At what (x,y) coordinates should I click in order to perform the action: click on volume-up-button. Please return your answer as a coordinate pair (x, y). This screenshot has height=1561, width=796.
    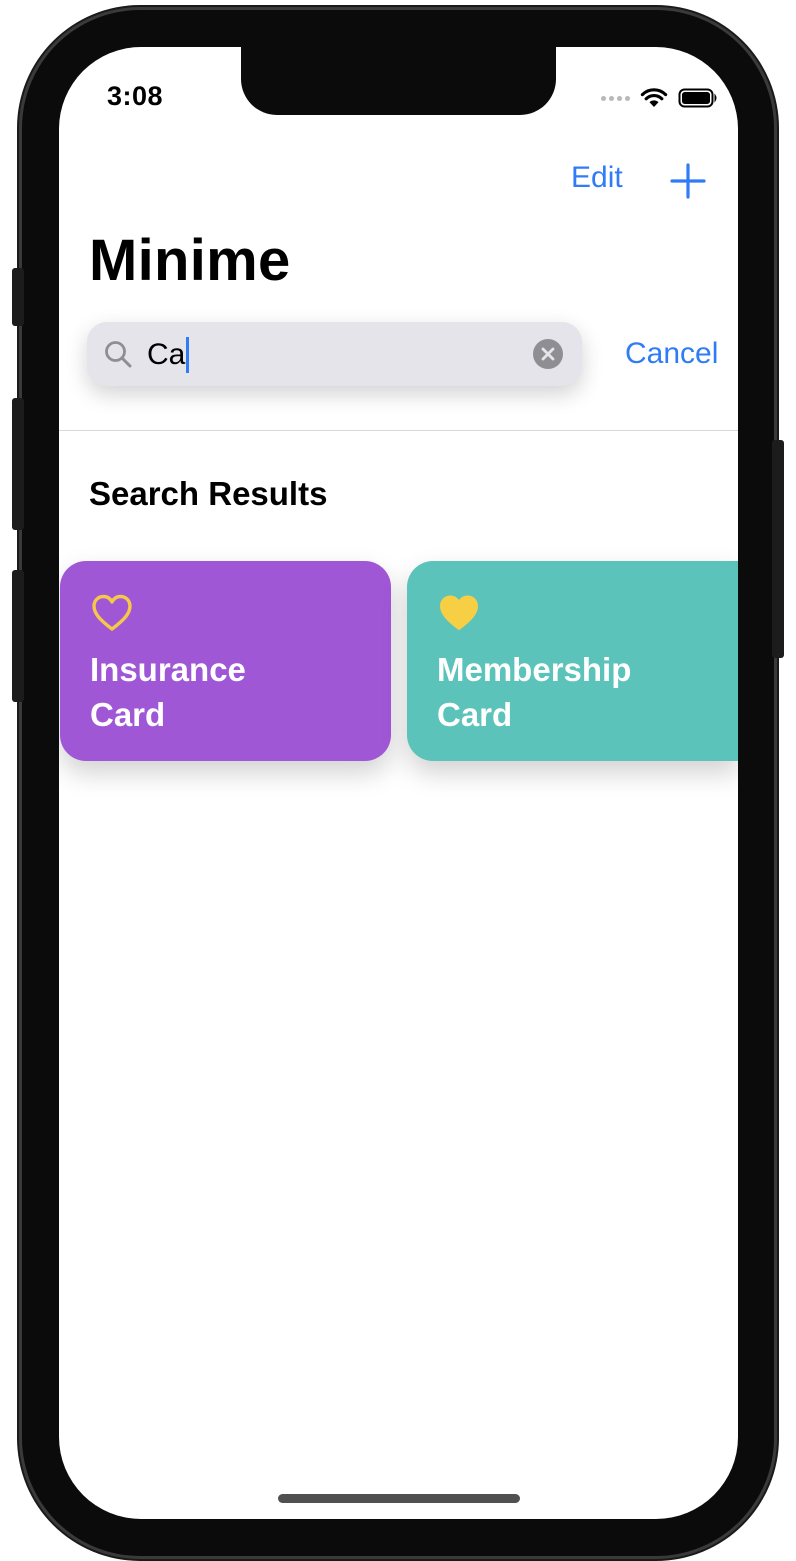
    Looking at the image, I should click on (18, 464).